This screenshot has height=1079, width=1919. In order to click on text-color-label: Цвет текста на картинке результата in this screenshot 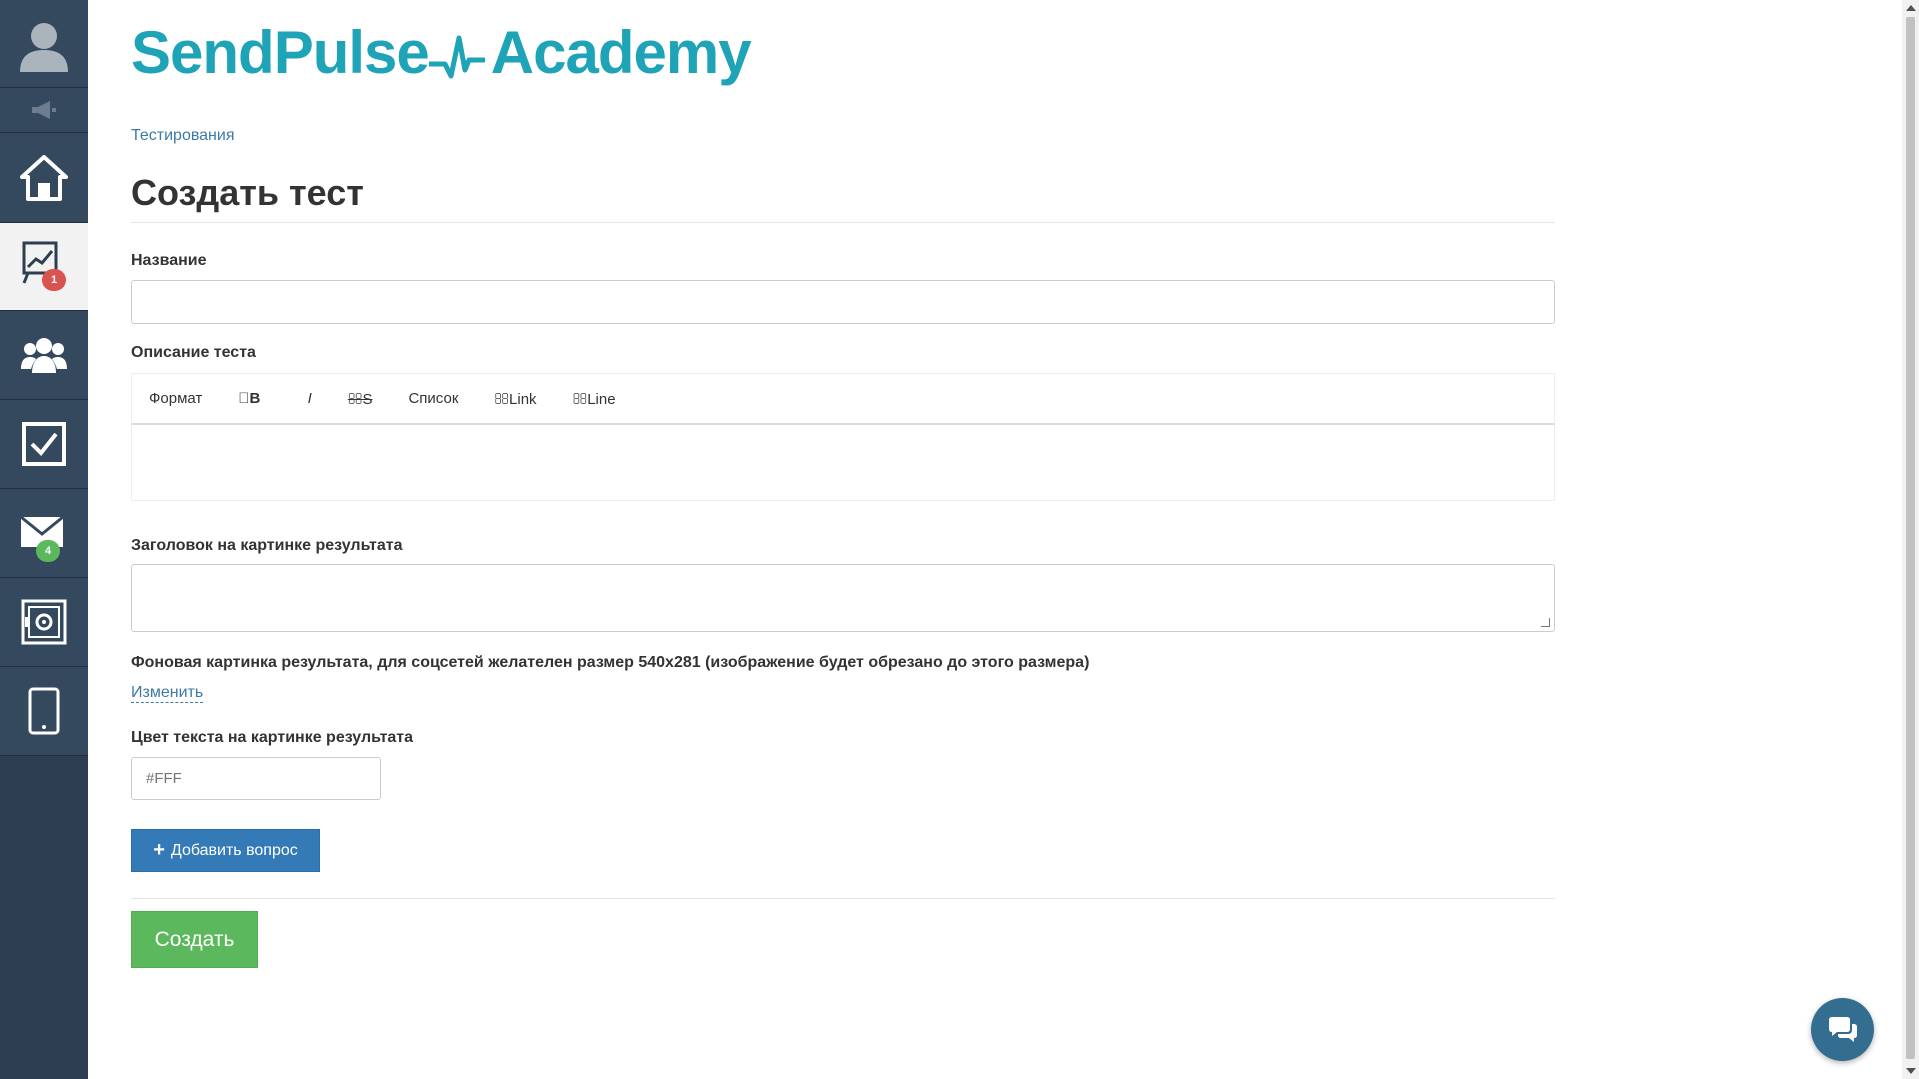, I will do `click(272, 737)`.